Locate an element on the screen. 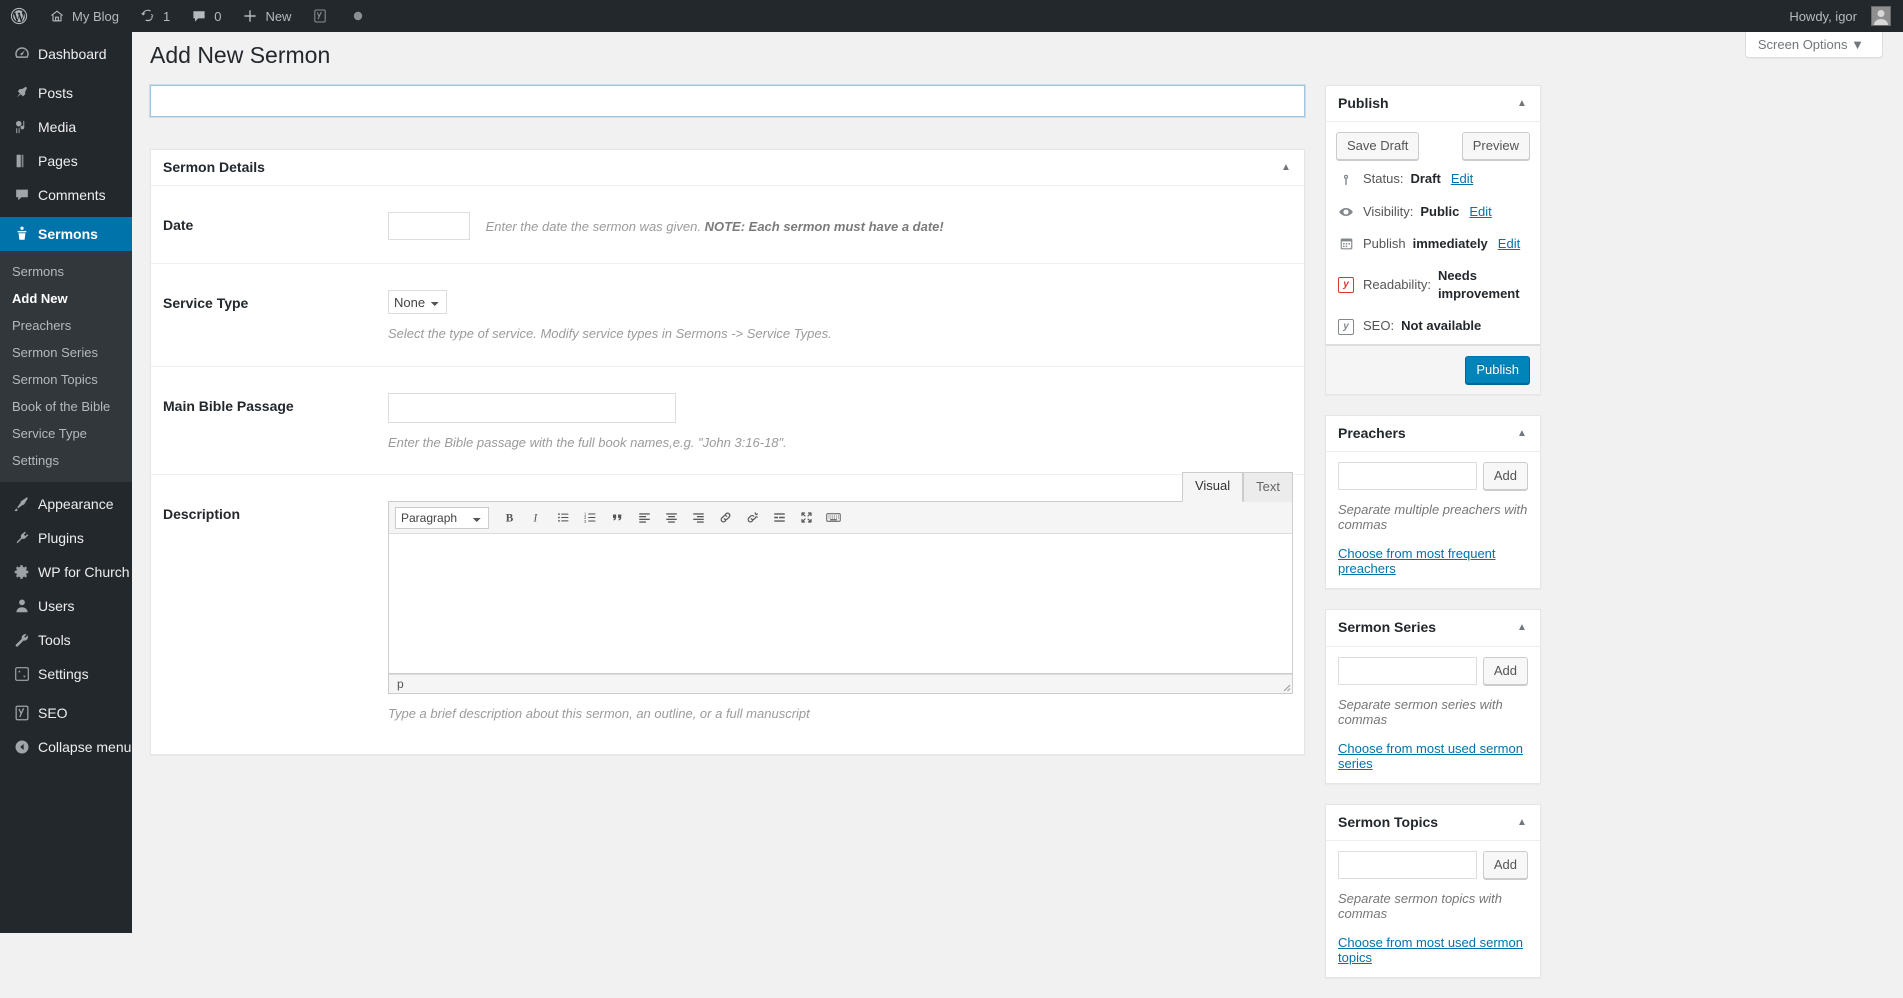  yoast-seo-menu is located at coordinates (320, 16).